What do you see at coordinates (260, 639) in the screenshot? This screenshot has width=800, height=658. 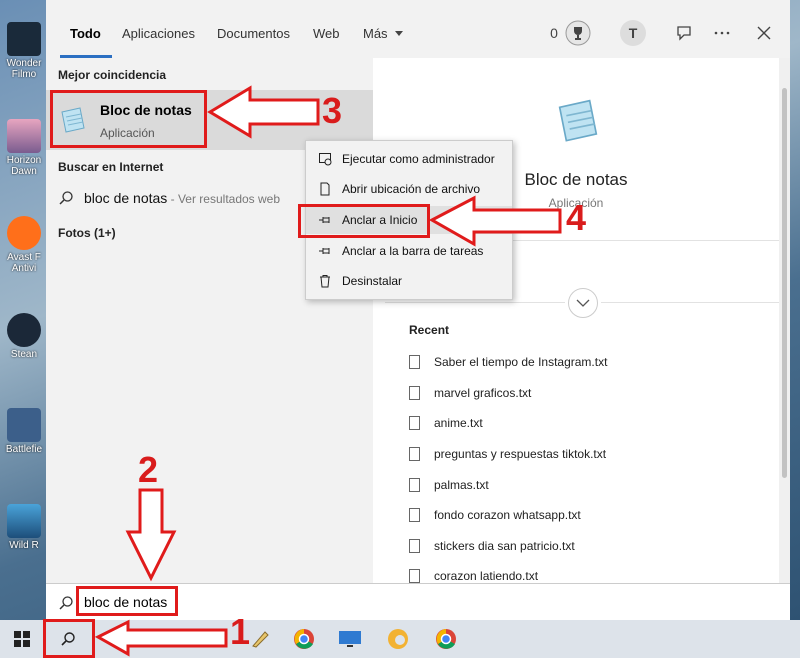 I see `paint-app-icon` at bounding box center [260, 639].